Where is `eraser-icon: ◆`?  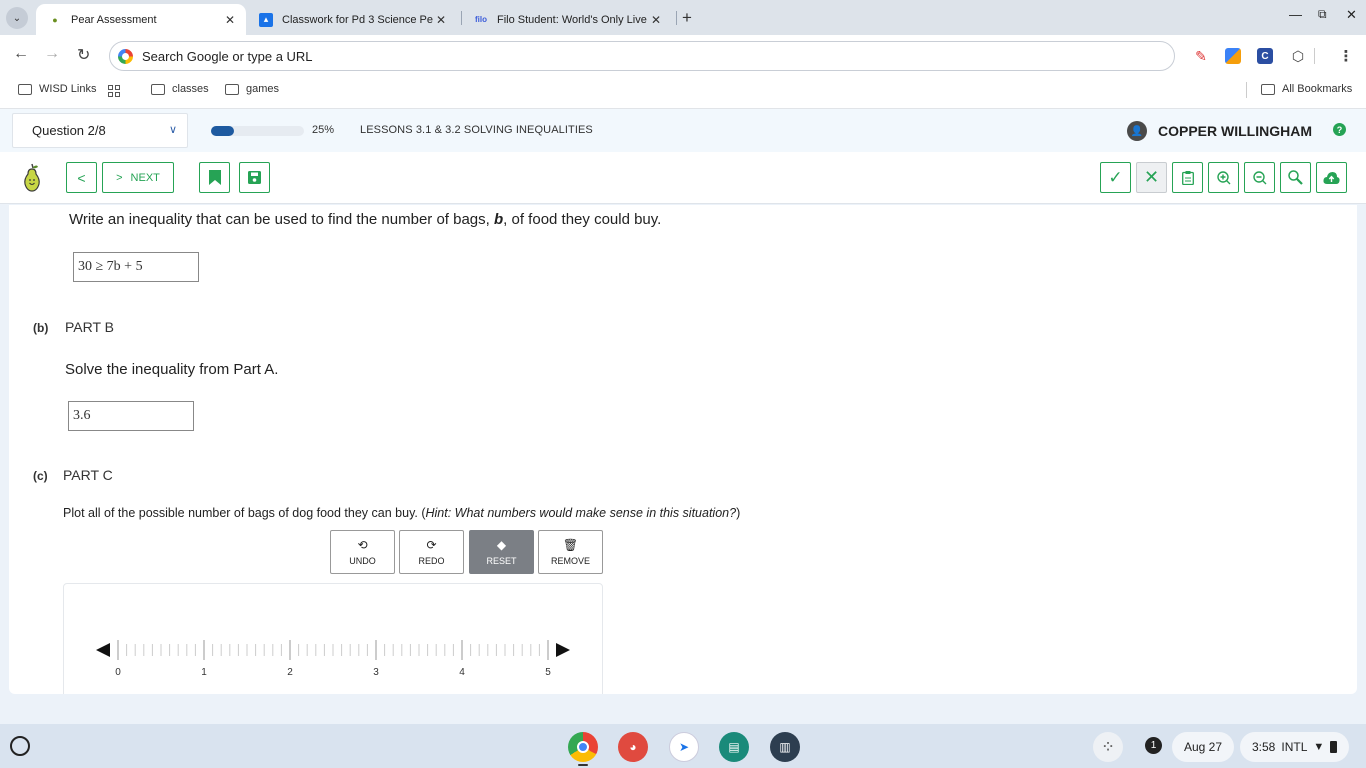
eraser-icon: ◆ is located at coordinates (501, 544).